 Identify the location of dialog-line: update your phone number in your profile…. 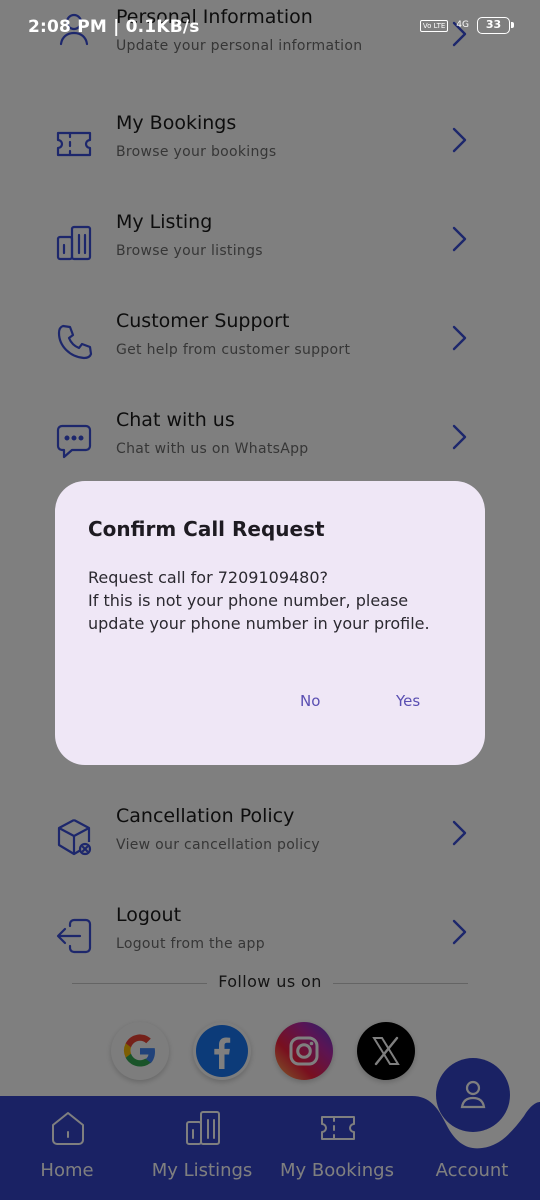
(259, 623).